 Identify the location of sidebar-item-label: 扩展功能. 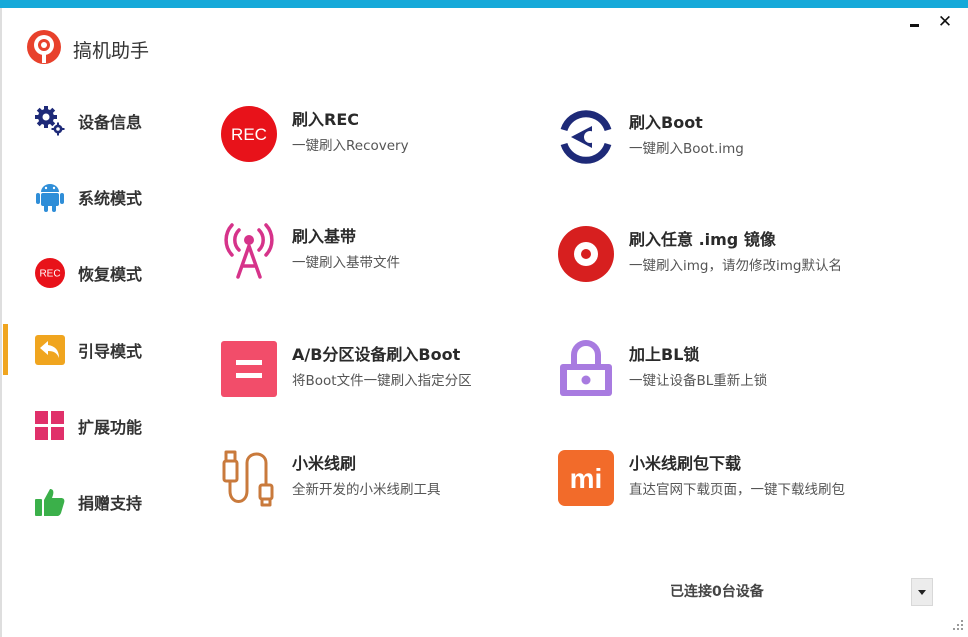
(110, 427).